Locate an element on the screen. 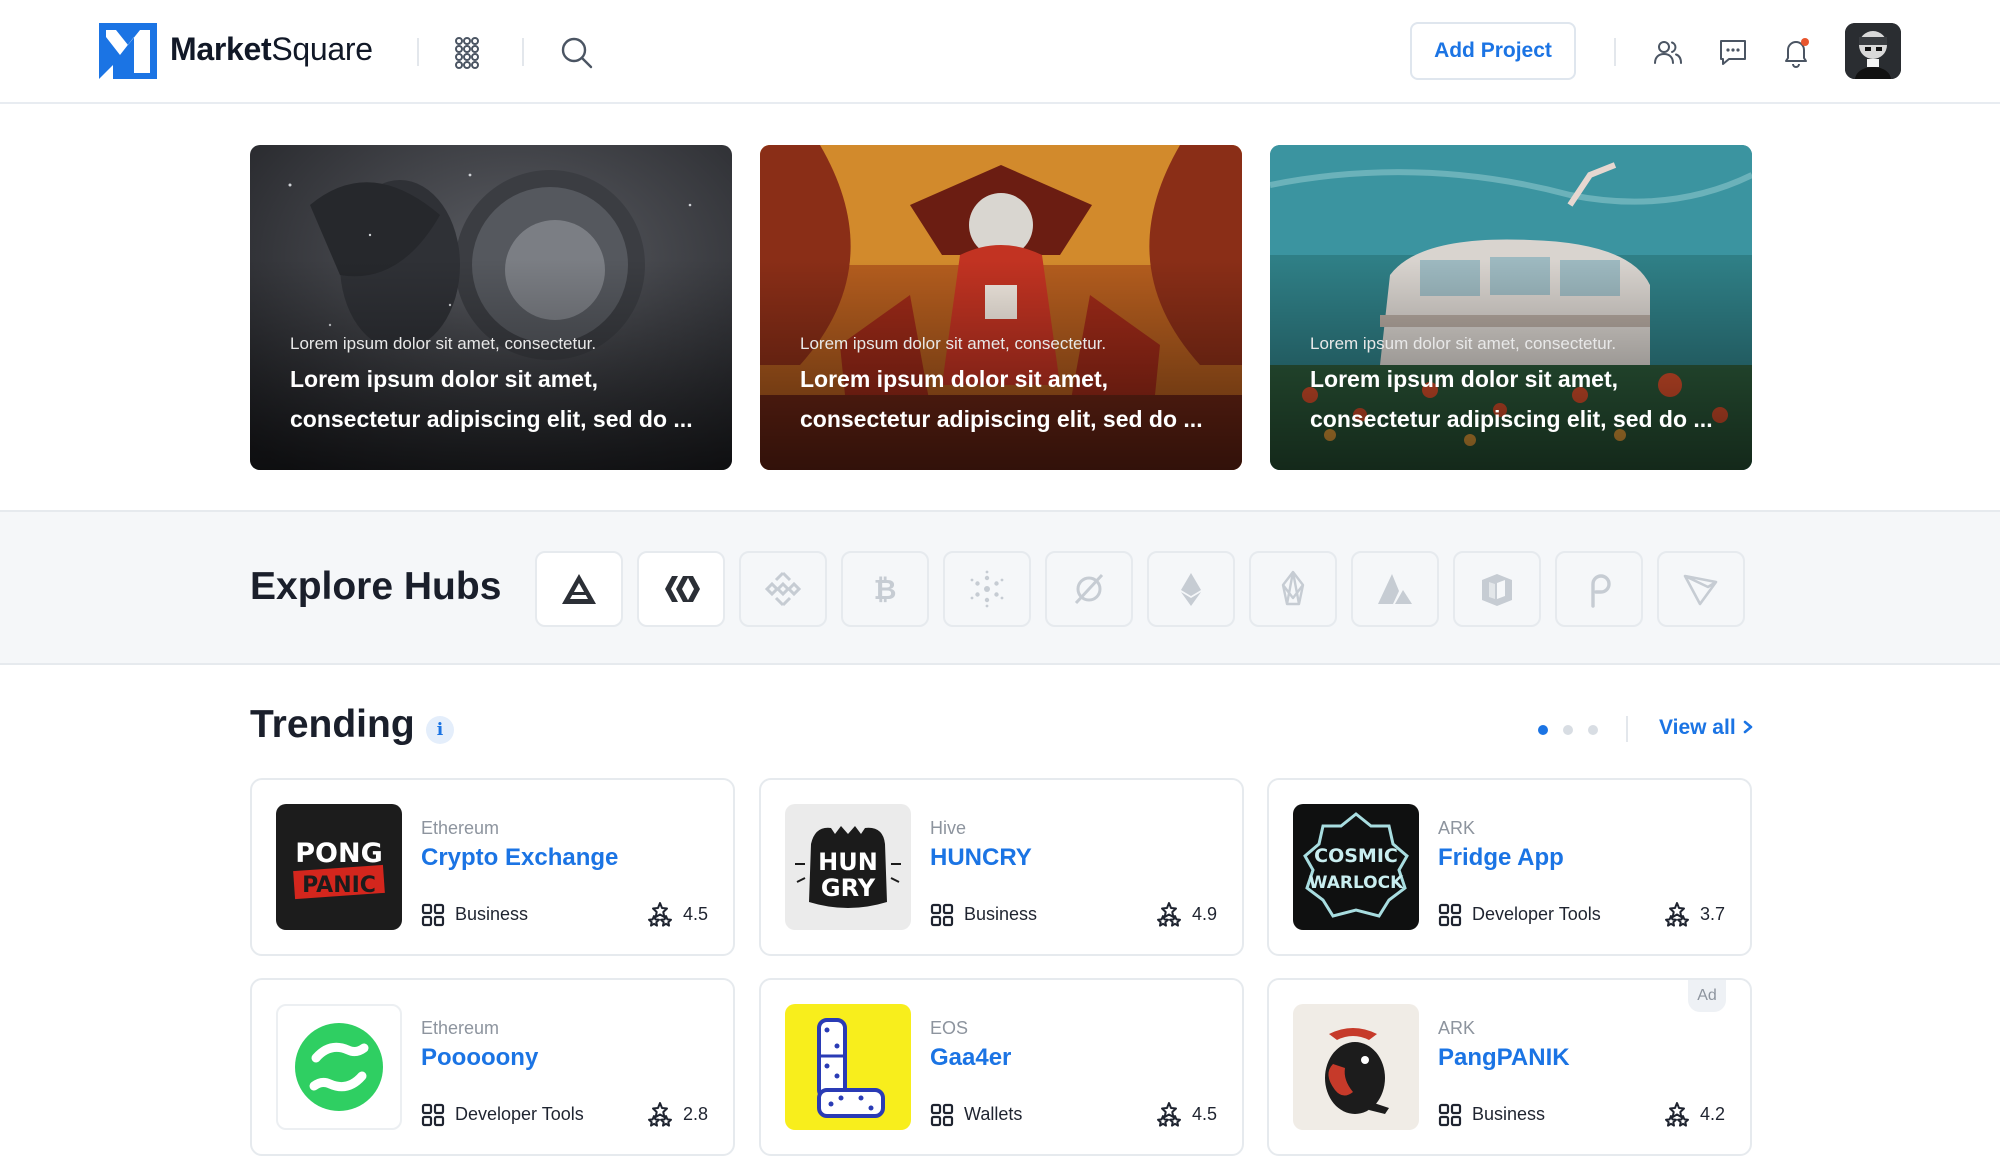  hub-hive is located at coordinates (681, 589).